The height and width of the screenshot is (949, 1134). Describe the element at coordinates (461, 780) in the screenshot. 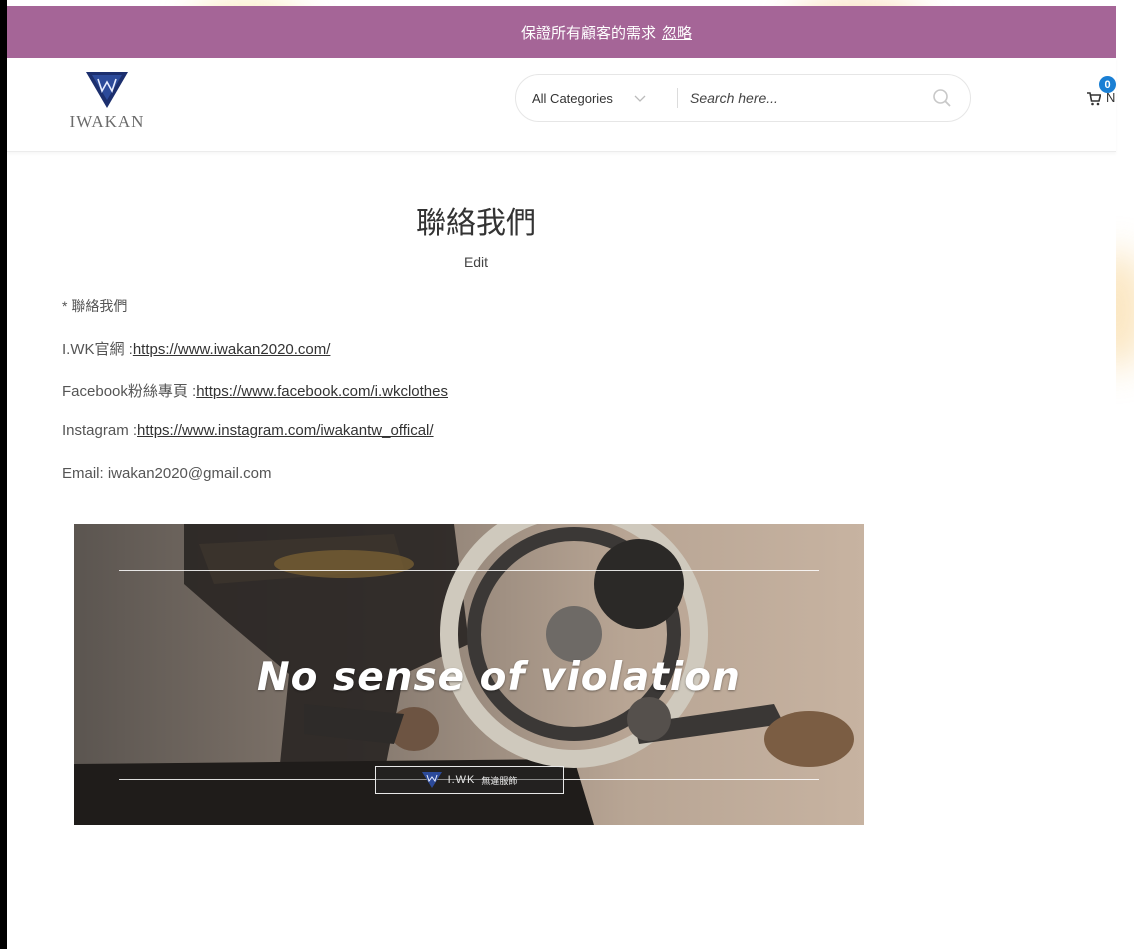

I see `banner-brand-text: I.WK` at that location.